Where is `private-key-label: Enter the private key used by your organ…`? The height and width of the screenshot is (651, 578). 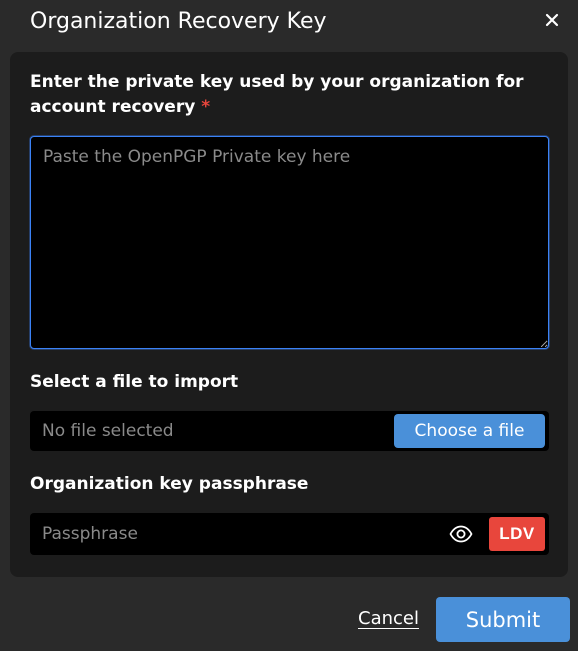
private-key-label: Enter the private key used by your organ… is located at coordinates (280, 95).